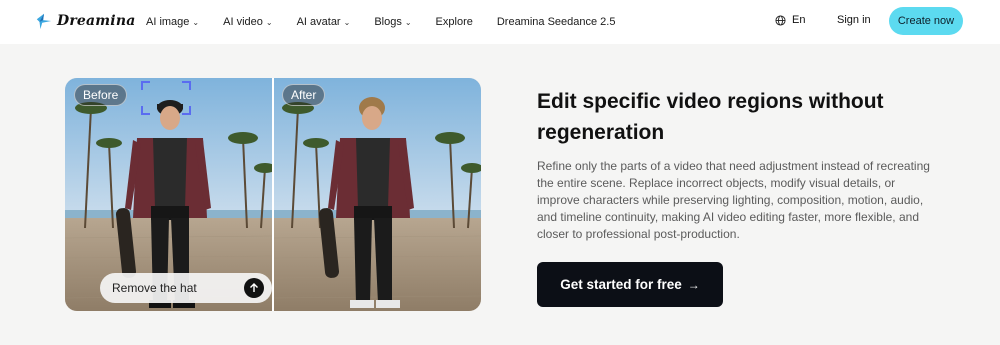 This screenshot has width=1000, height=345. I want to click on menu-item-label: Dreamina Seedance 2.5, so click(556, 22).